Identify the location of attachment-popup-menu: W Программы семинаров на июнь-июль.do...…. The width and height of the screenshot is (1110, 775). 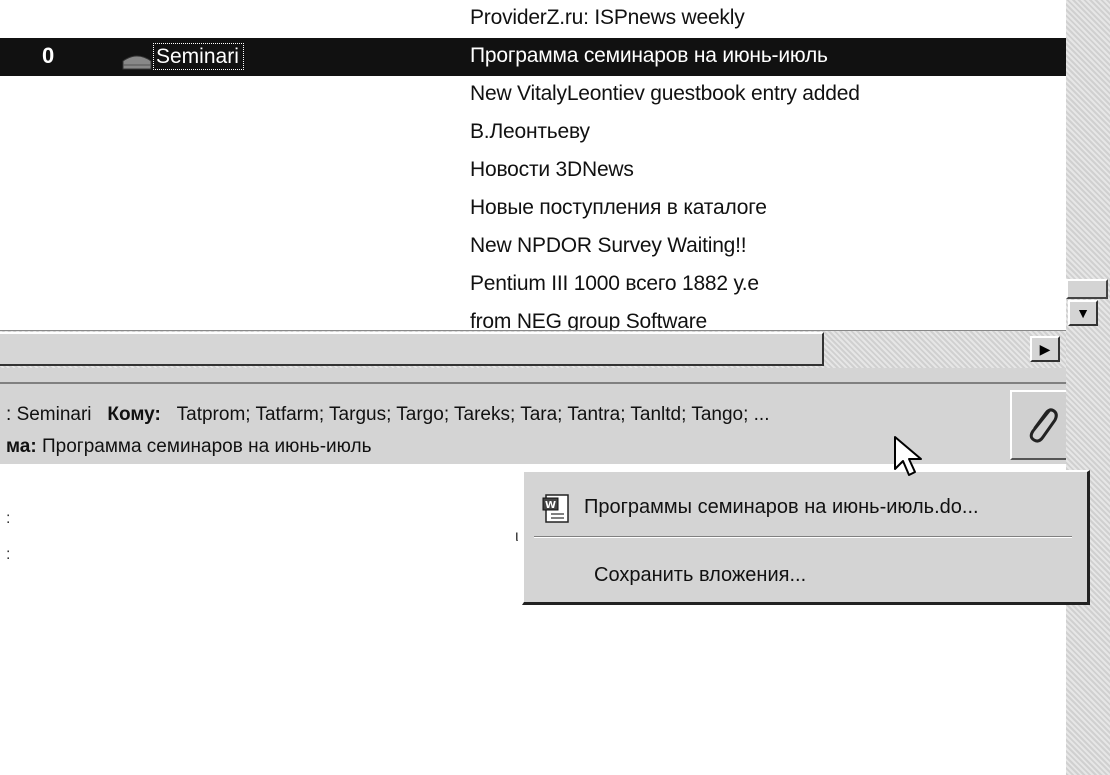
(806, 537).